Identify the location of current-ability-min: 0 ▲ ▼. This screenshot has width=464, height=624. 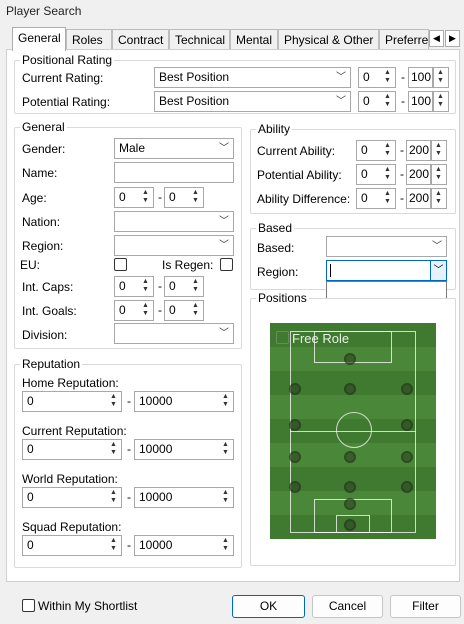
(376, 150).